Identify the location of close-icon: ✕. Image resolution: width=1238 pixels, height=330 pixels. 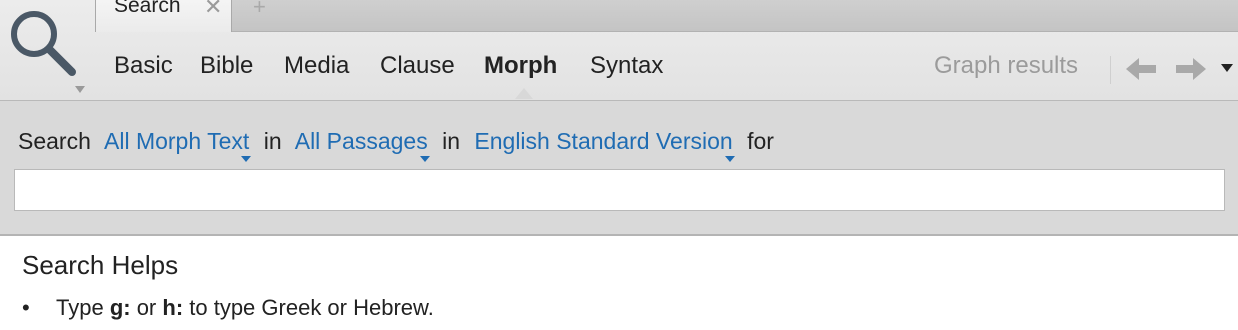
(213, 10).